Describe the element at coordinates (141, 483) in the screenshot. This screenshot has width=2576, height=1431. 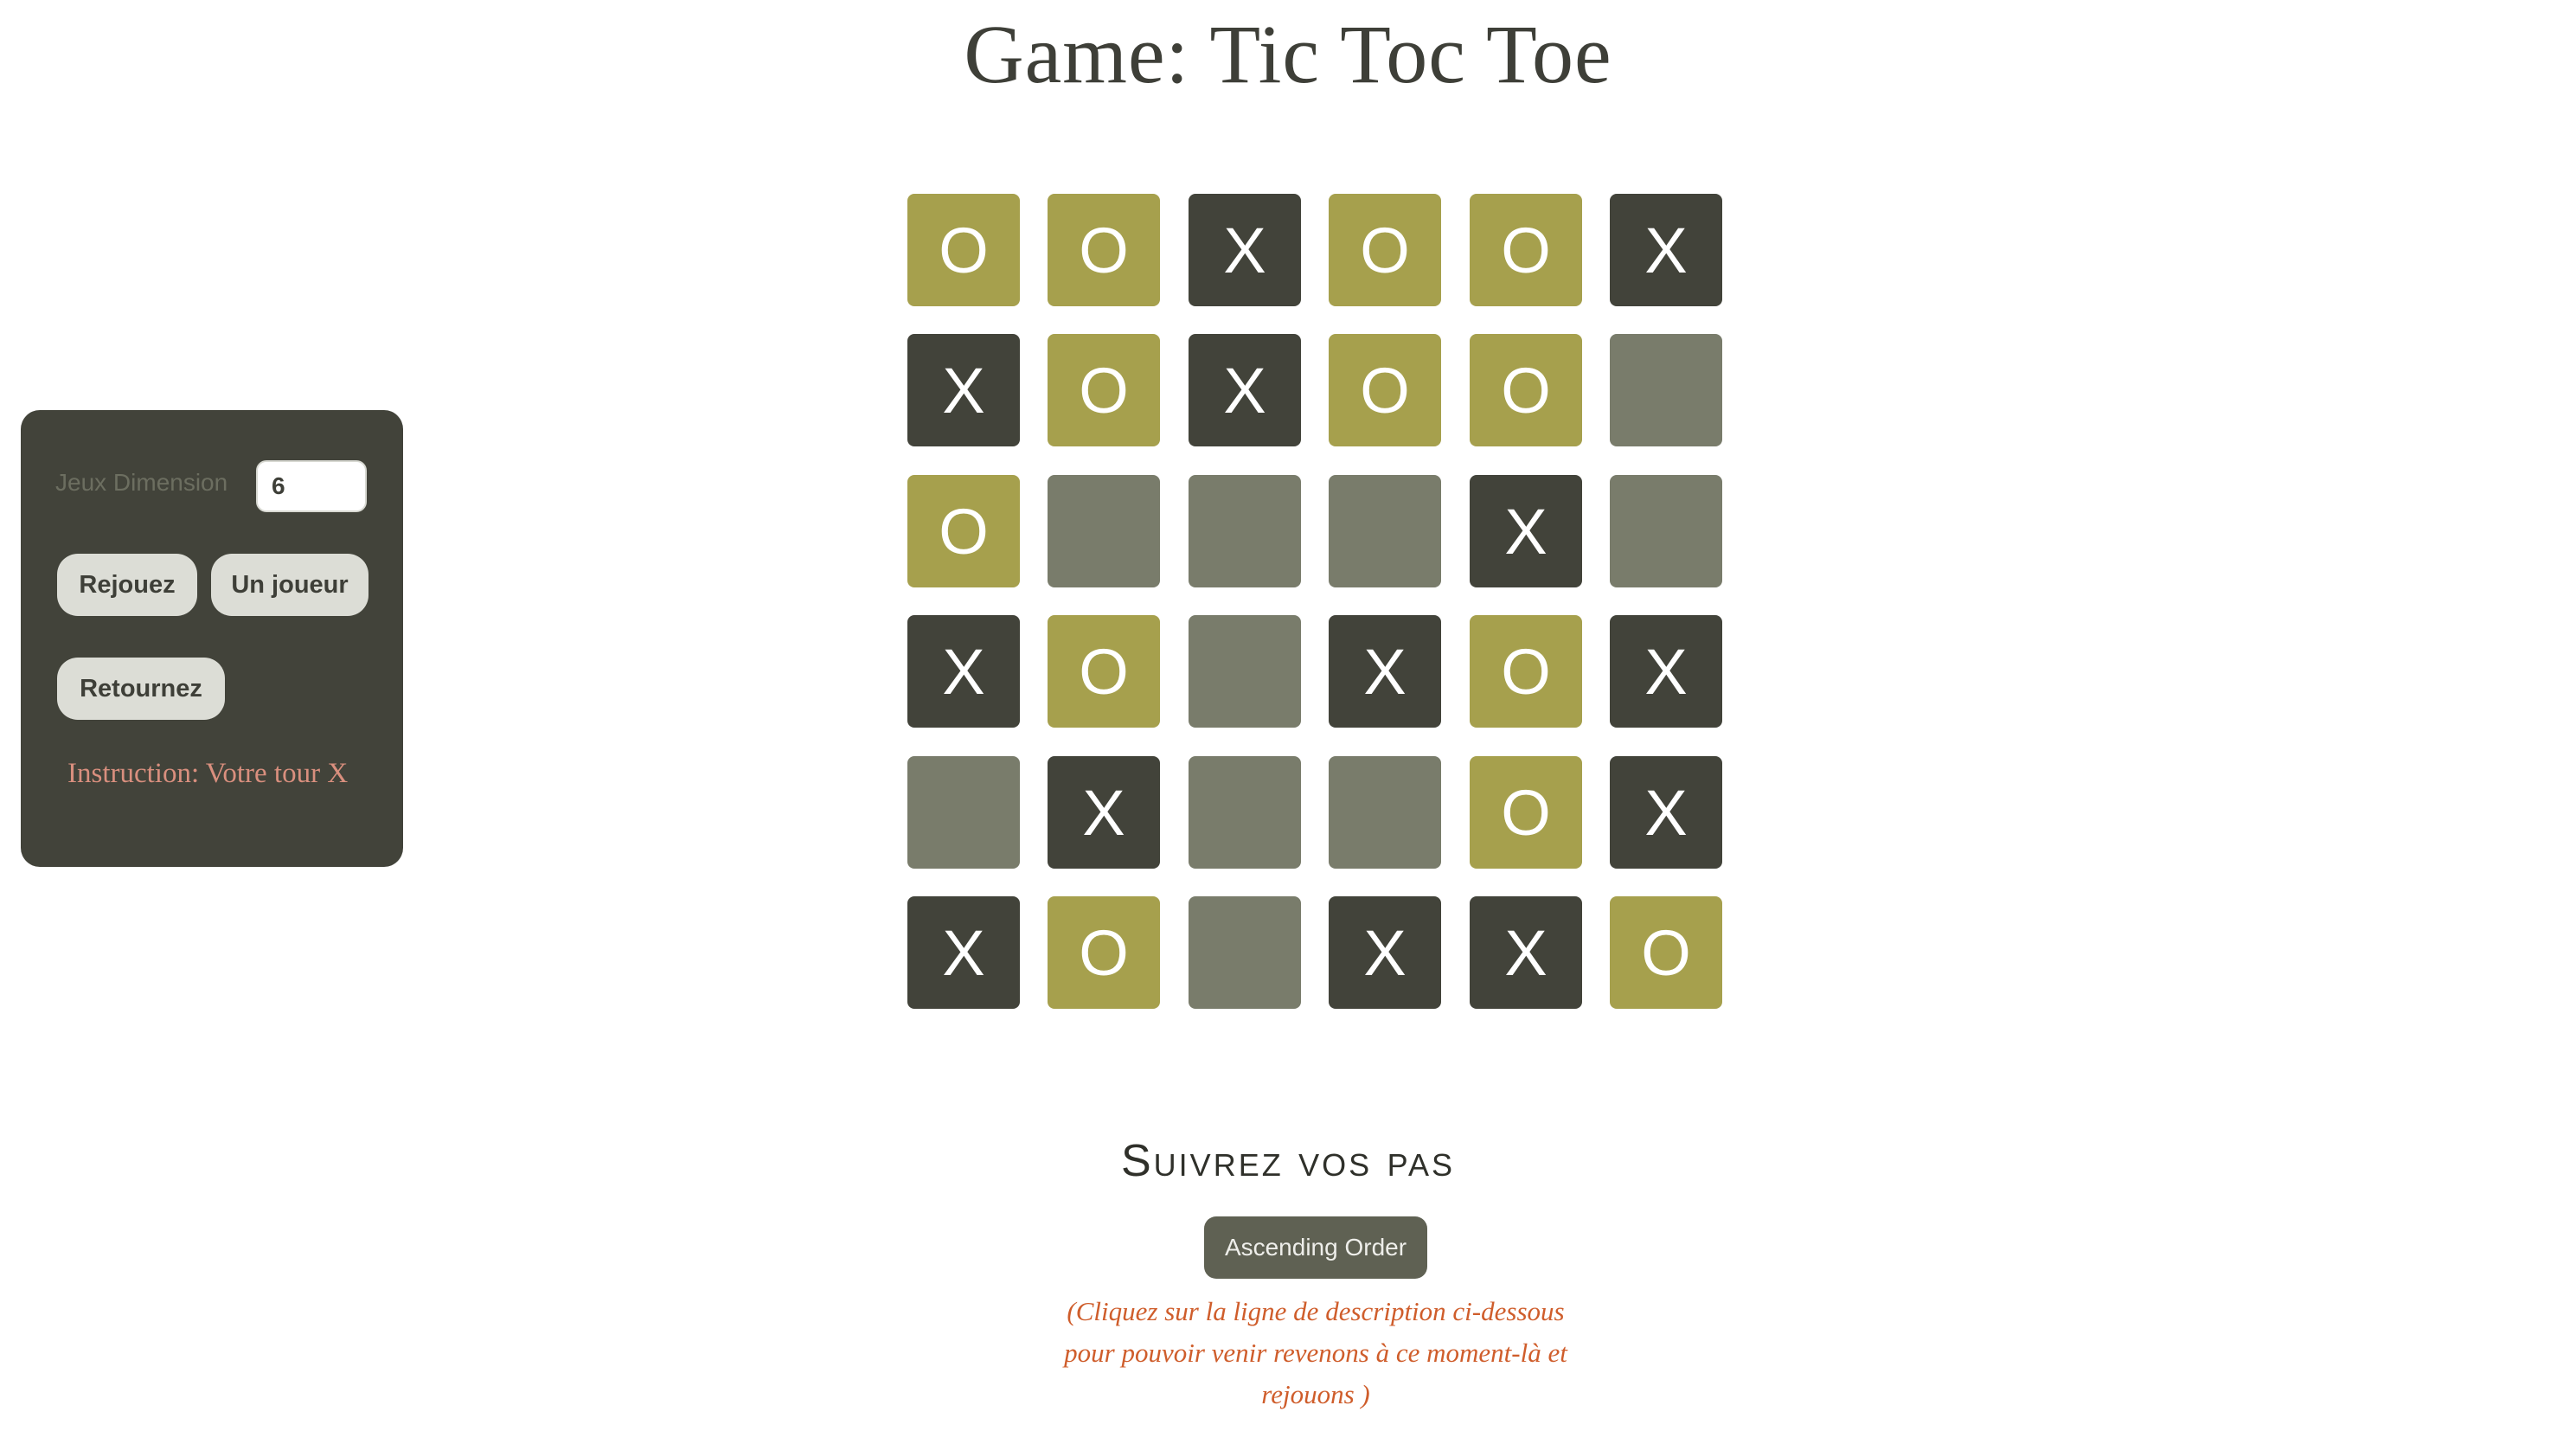
I see `dimension-label: Jeux Dimension` at that location.